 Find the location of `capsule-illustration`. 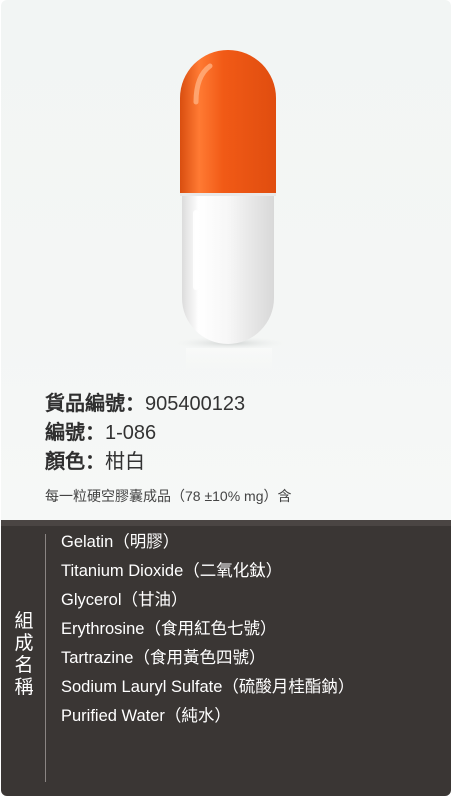

capsule-illustration is located at coordinates (231, 205).